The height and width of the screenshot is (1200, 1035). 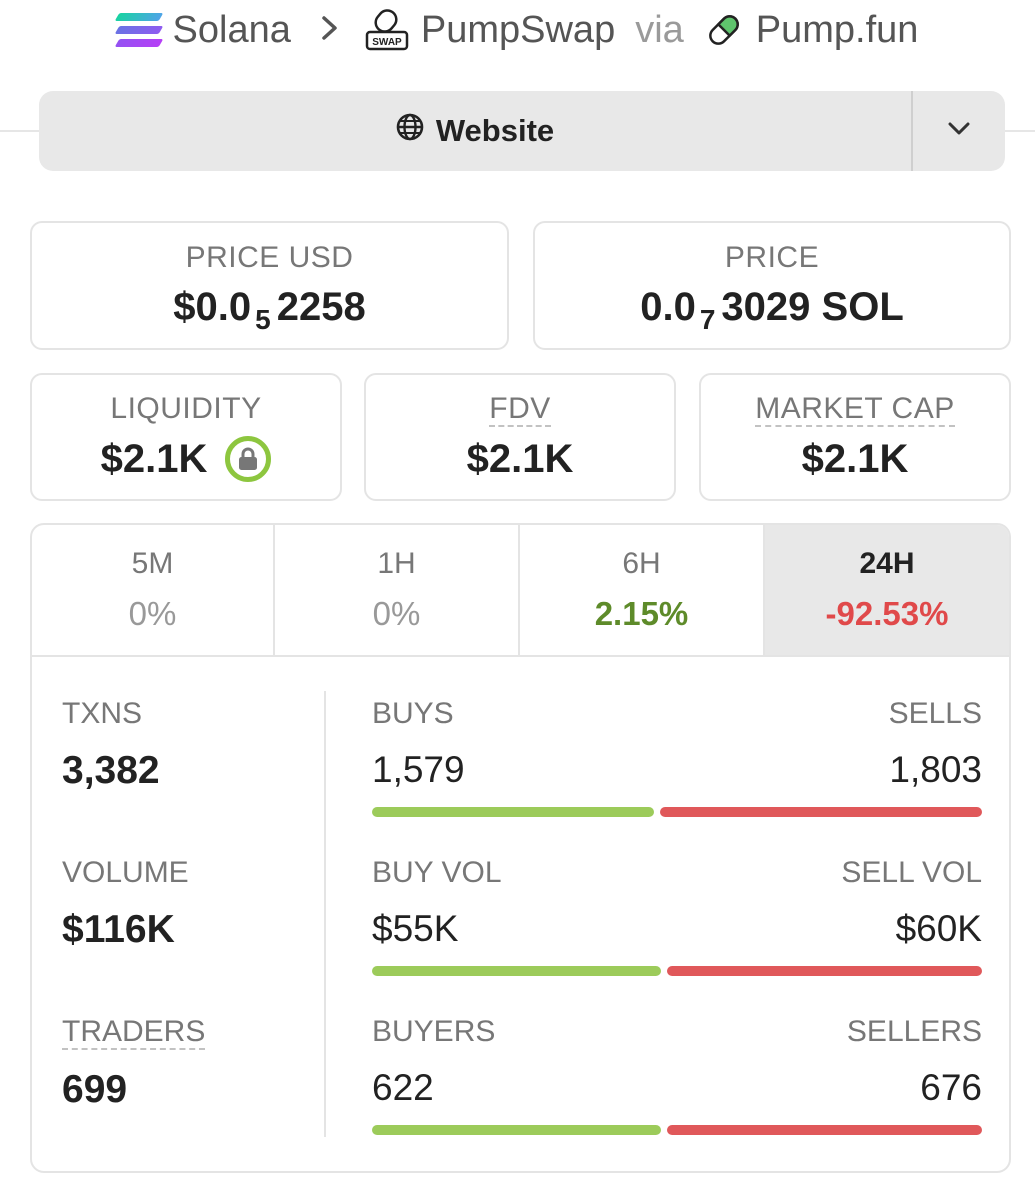 What do you see at coordinates (935, 769) in the screenshot?
I see `sells-value: 1,803` at bounding box center [935, 769].